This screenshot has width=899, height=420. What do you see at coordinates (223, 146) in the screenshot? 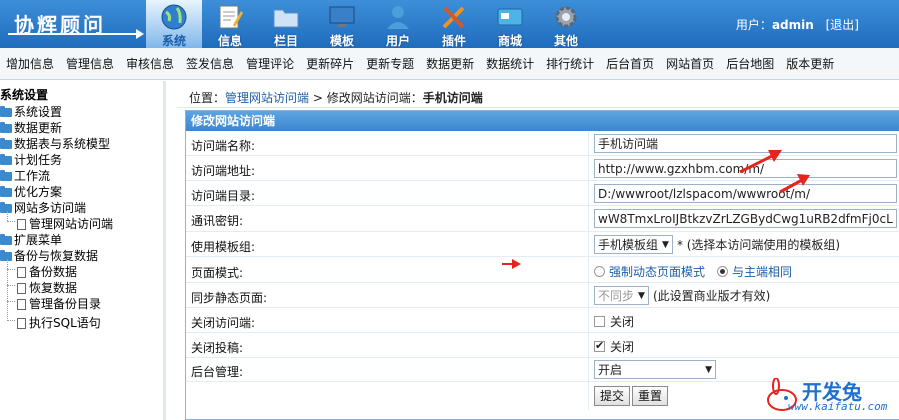
I see `name-label: 访问端名称:` at bounding box center [223, 146].